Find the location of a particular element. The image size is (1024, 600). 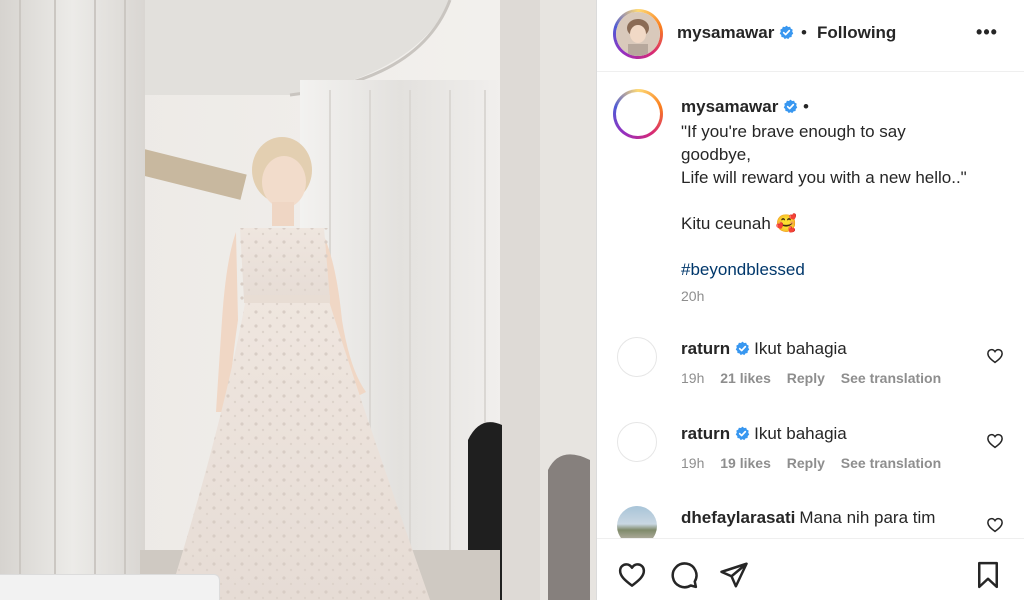

comment-meta: 19h 21 likes Reply See translation is located at coordinates (817, 378).